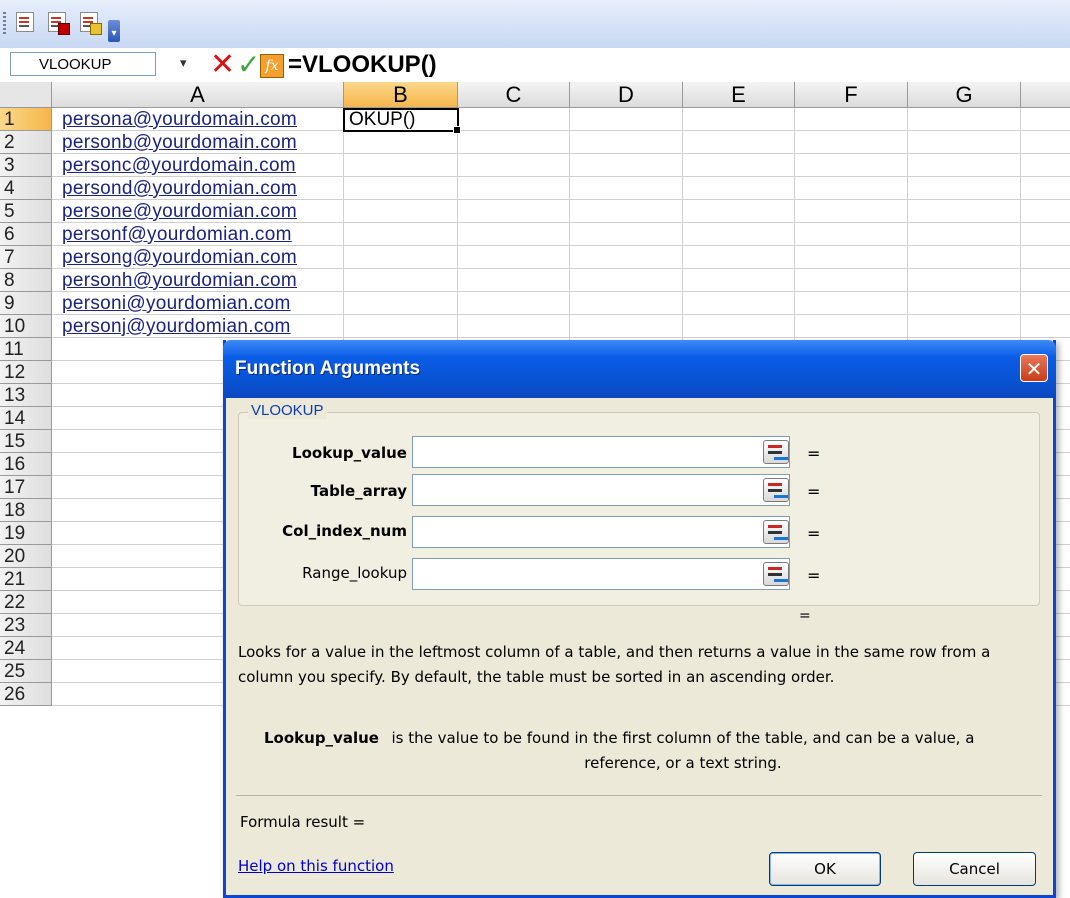 Image resolution: width=1070 pixels, height=898 pixels. What do you see at coordinates (183, 63) in the screenshot?
I see `name-box-dropdown-icon: ▾` at bounding box center [183, 63].